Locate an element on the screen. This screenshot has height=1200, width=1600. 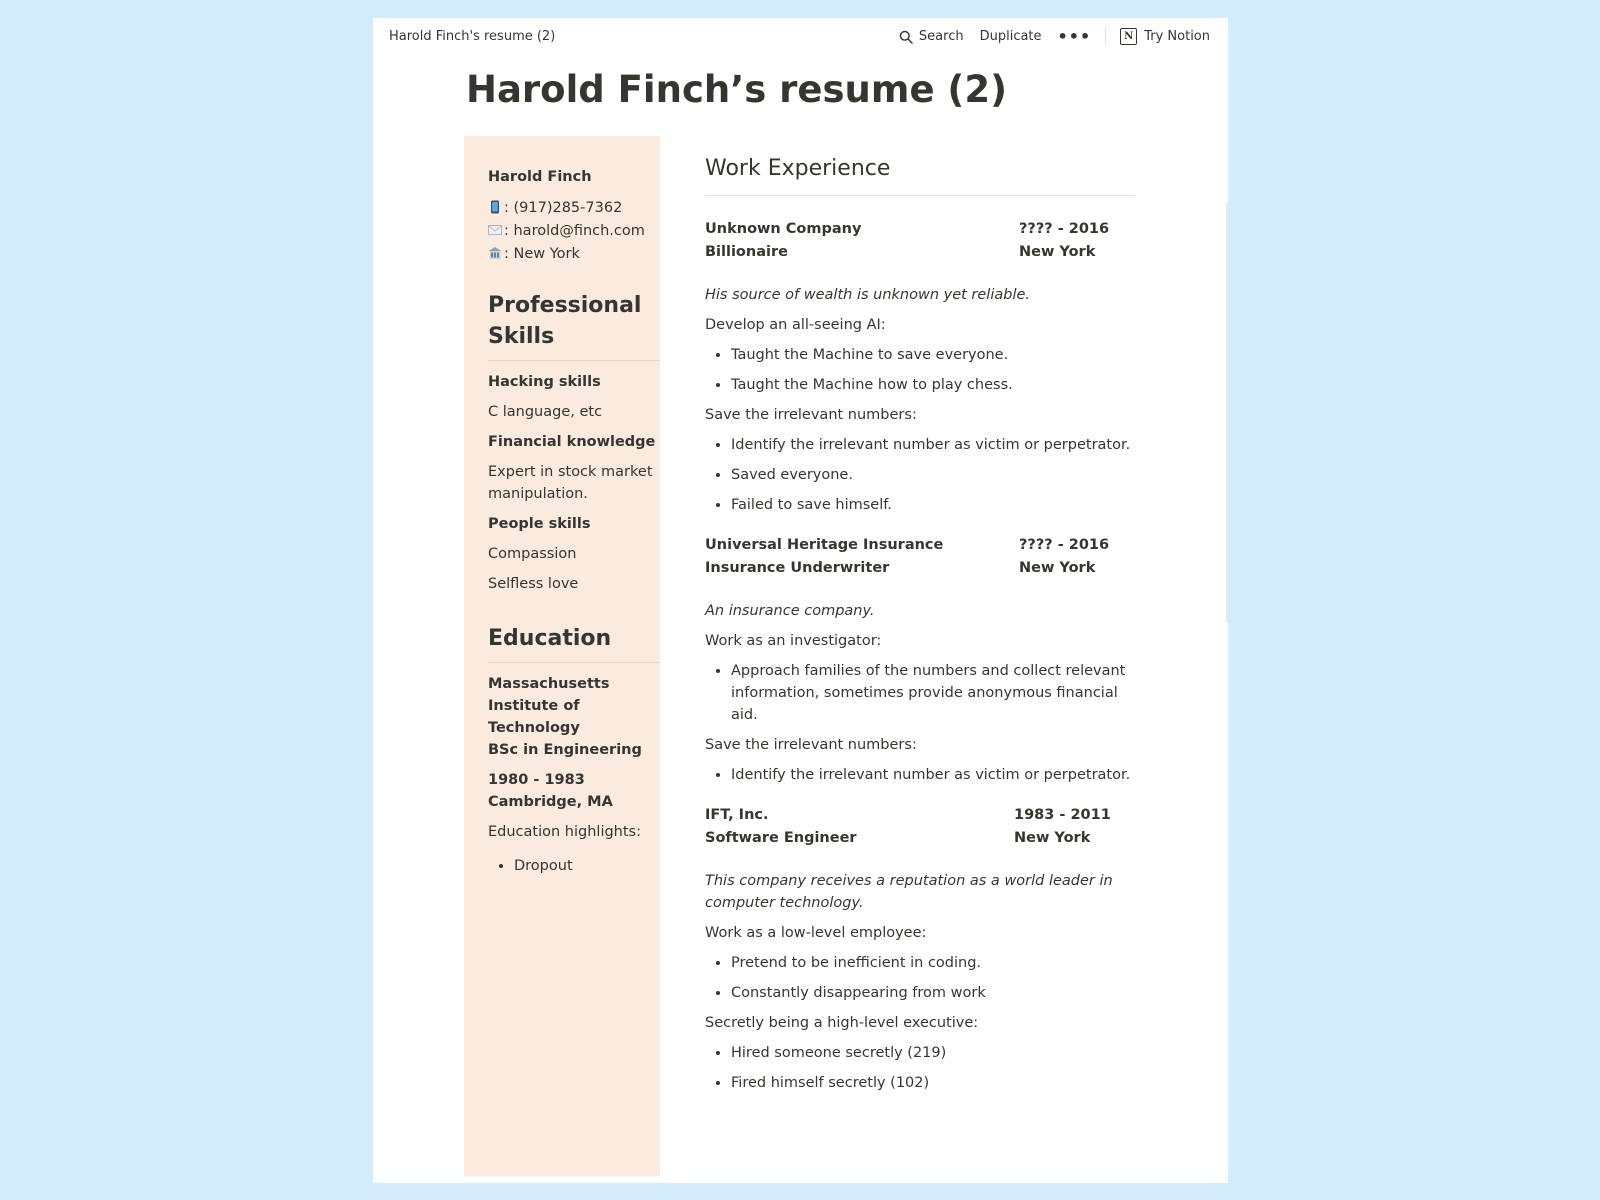
section-label: Secretly being a high-level executive: is located at coordinates (842, 1023).